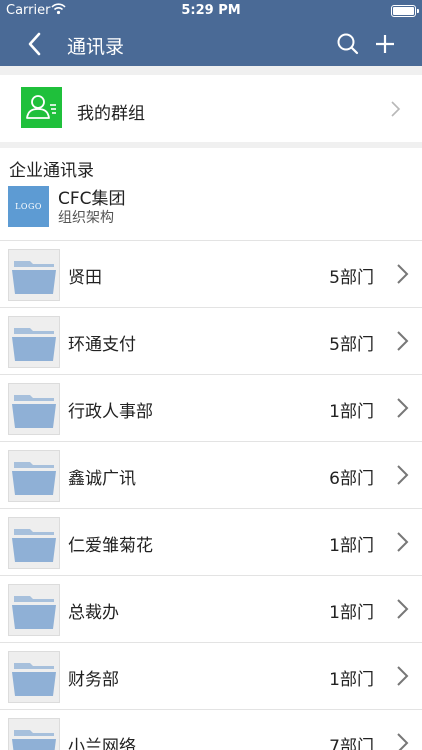 The height and width of the screenshot is (750, 422). Describe the element at coordinates (85, 278) in the screenshot. I see `department-name: 贤田` at that location.